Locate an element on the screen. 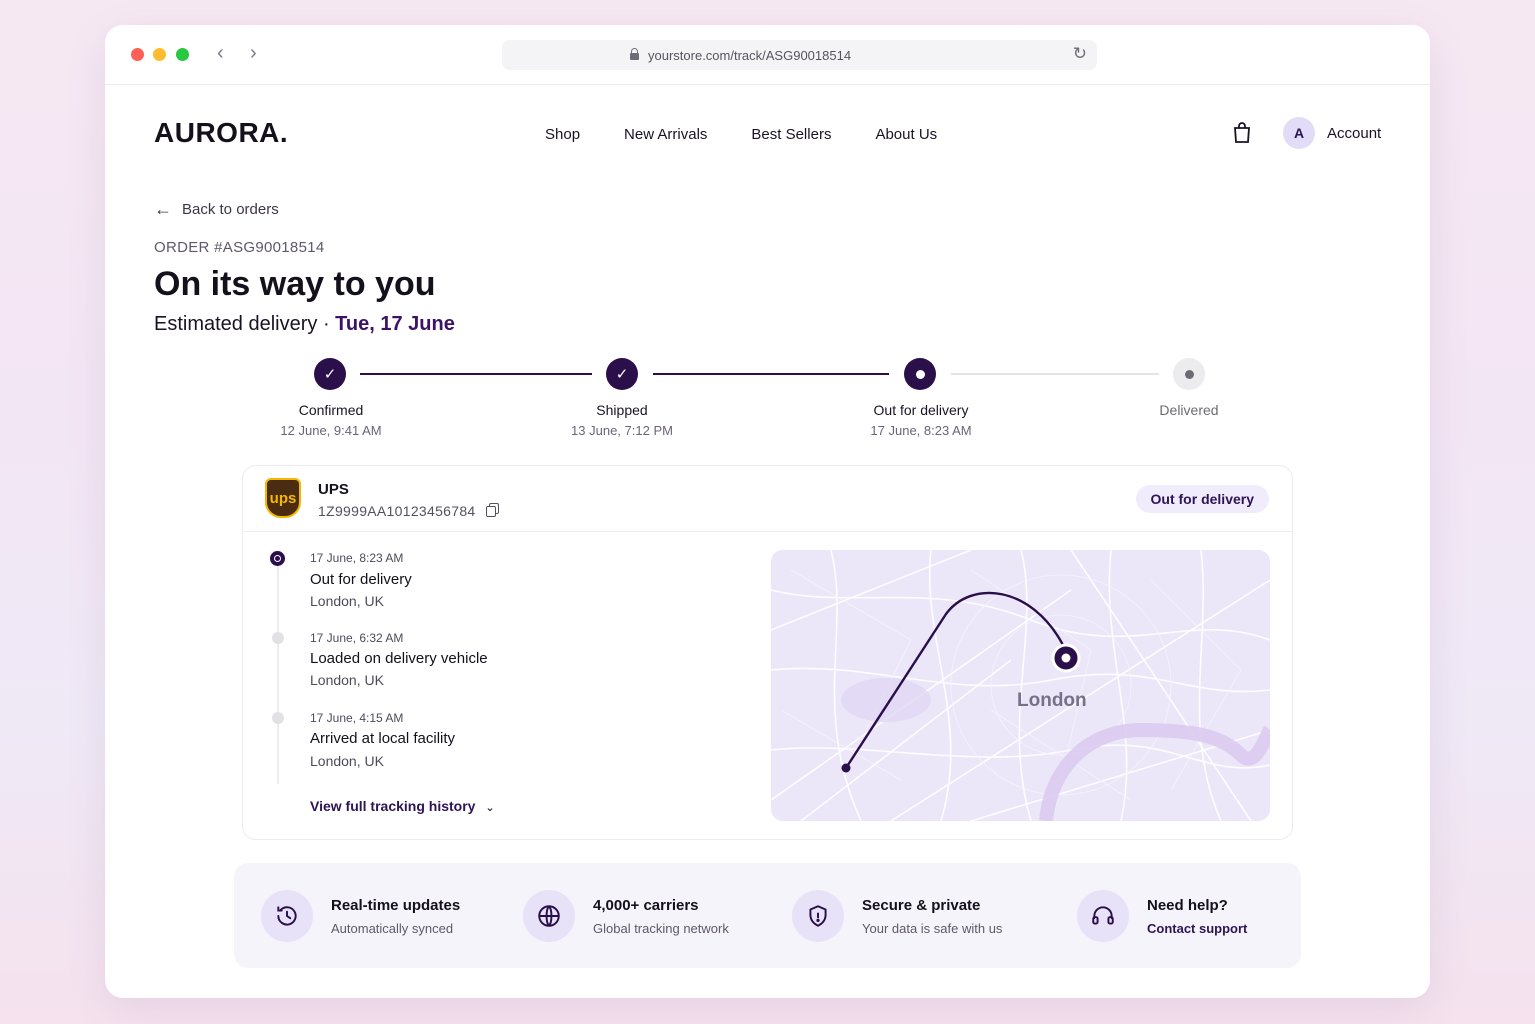 This screenshot has height=1024, width=1535. lock-icon is located at coordinates (634, 54).